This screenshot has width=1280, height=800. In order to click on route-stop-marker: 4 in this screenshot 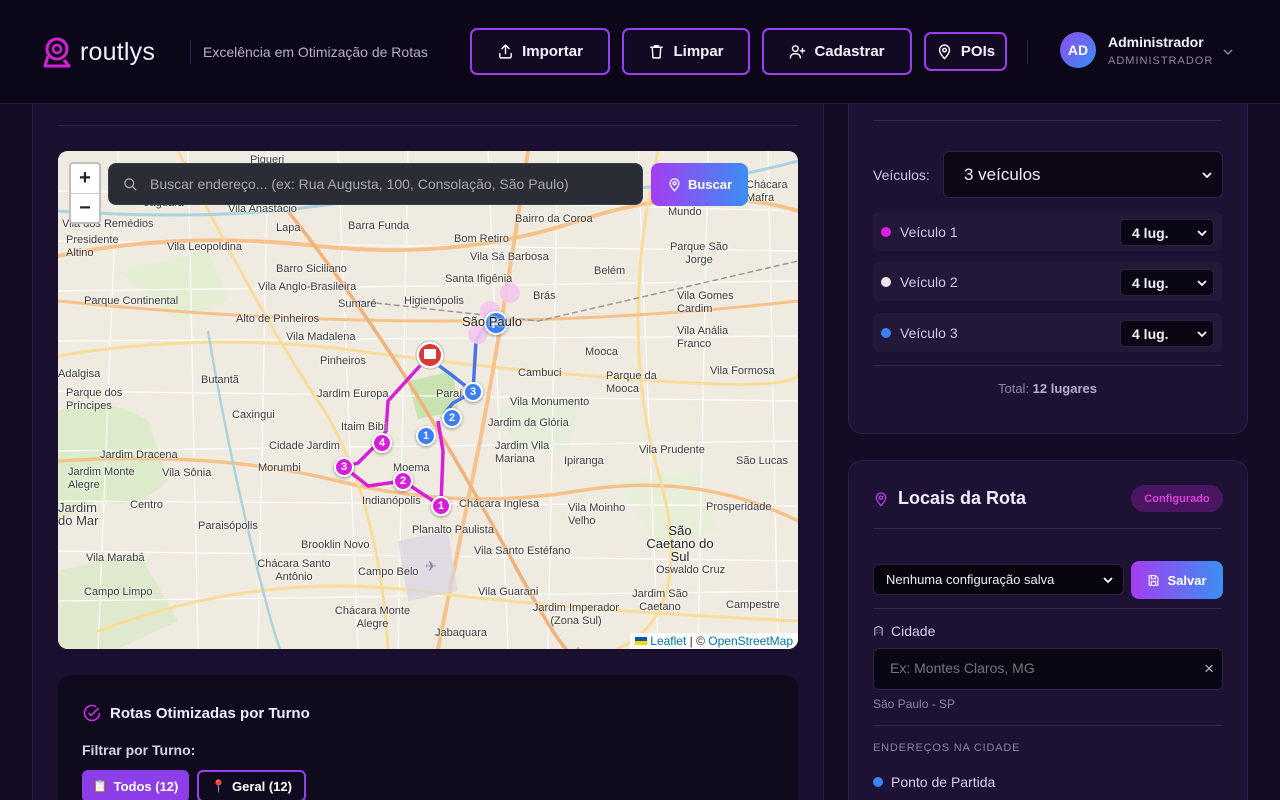, I will do `click(382, 443)`.